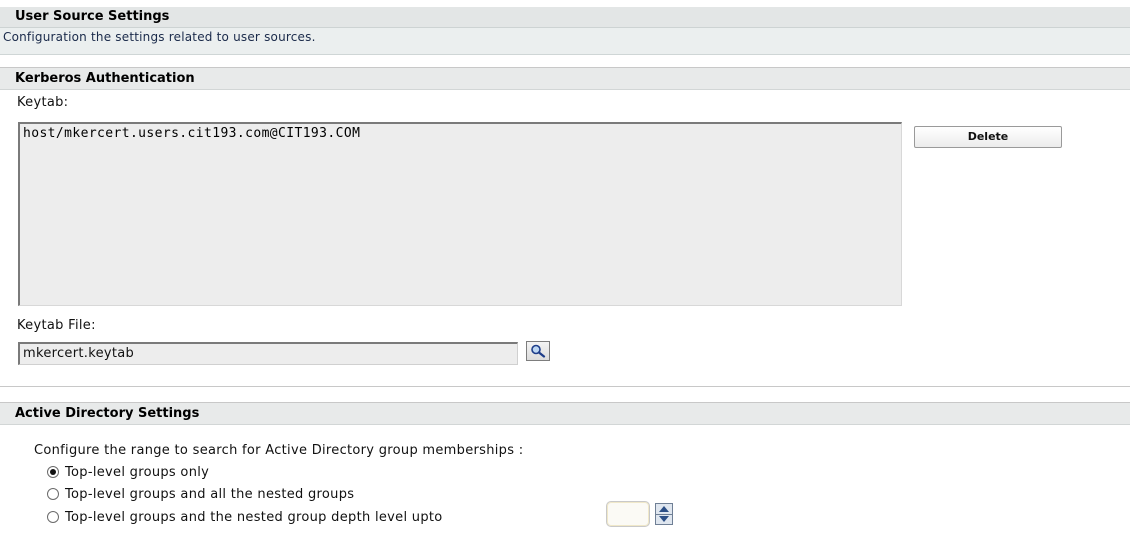 The image size is (1130, 542). What do you see at coordinates (988, 137) in the screenshot?
I see `delete-button: Delete` at bounding box center [988, 137].